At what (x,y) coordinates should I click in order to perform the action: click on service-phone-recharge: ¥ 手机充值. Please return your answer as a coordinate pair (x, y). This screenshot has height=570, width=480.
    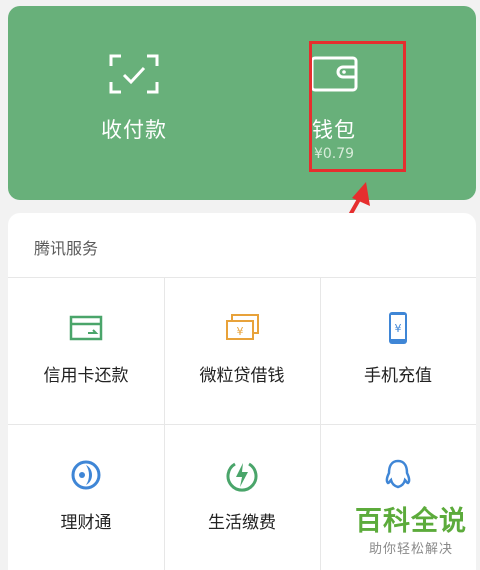
    Looking at the image, I should click on (398, 351).